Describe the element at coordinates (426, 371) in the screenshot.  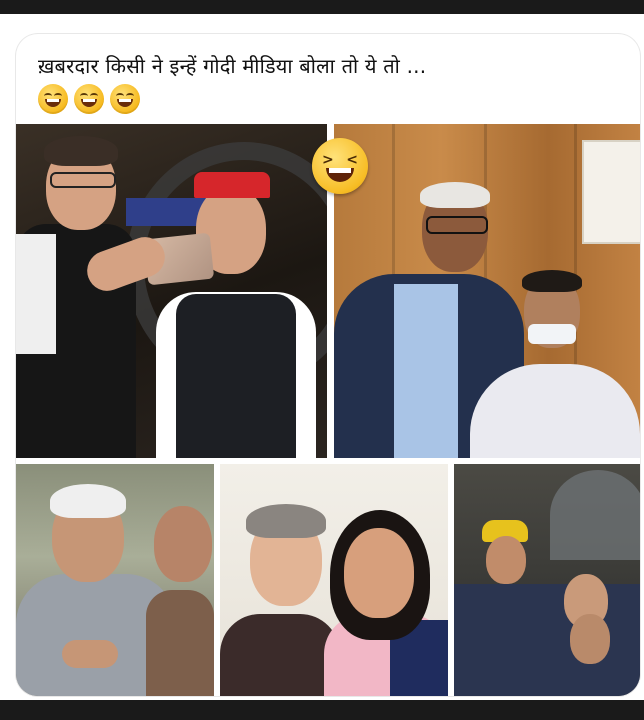
I see `man-shirt` at that location.